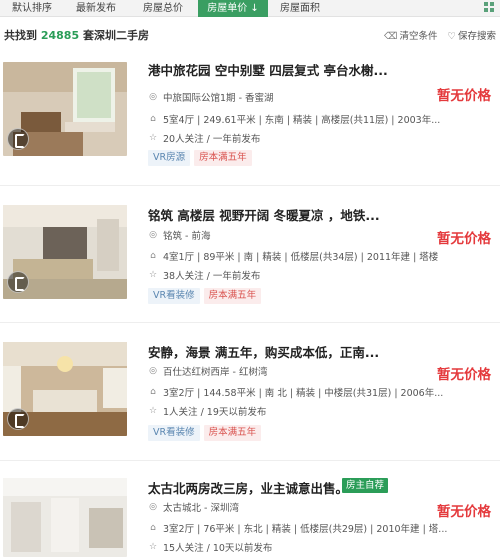  Describe the element at coordinates (20, 35) in the screenshot. I see `summary-prefix: 共找到` at that location.